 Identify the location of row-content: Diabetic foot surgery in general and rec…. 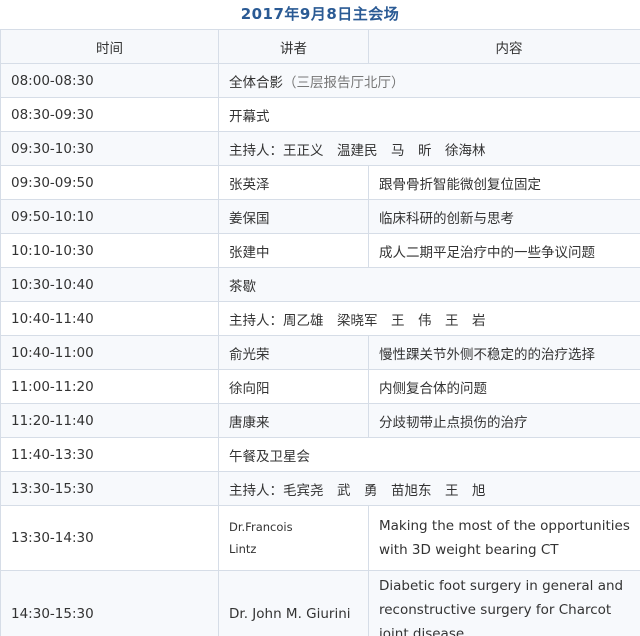
(504, 603).